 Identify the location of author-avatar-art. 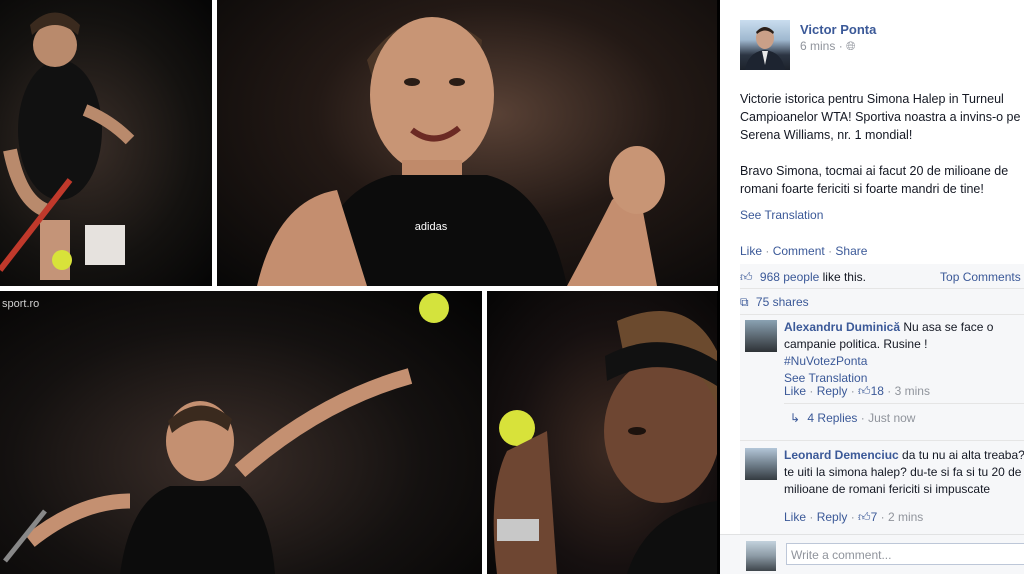
(765, 48).